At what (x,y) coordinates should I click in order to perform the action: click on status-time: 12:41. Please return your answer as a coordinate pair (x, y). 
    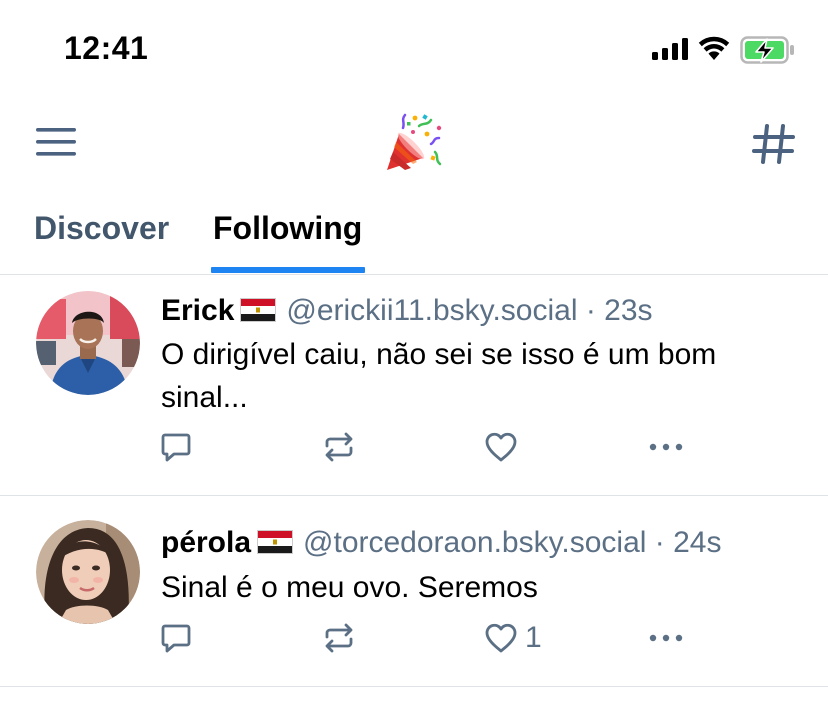
    Looking at the image, I should click on (106, 48).